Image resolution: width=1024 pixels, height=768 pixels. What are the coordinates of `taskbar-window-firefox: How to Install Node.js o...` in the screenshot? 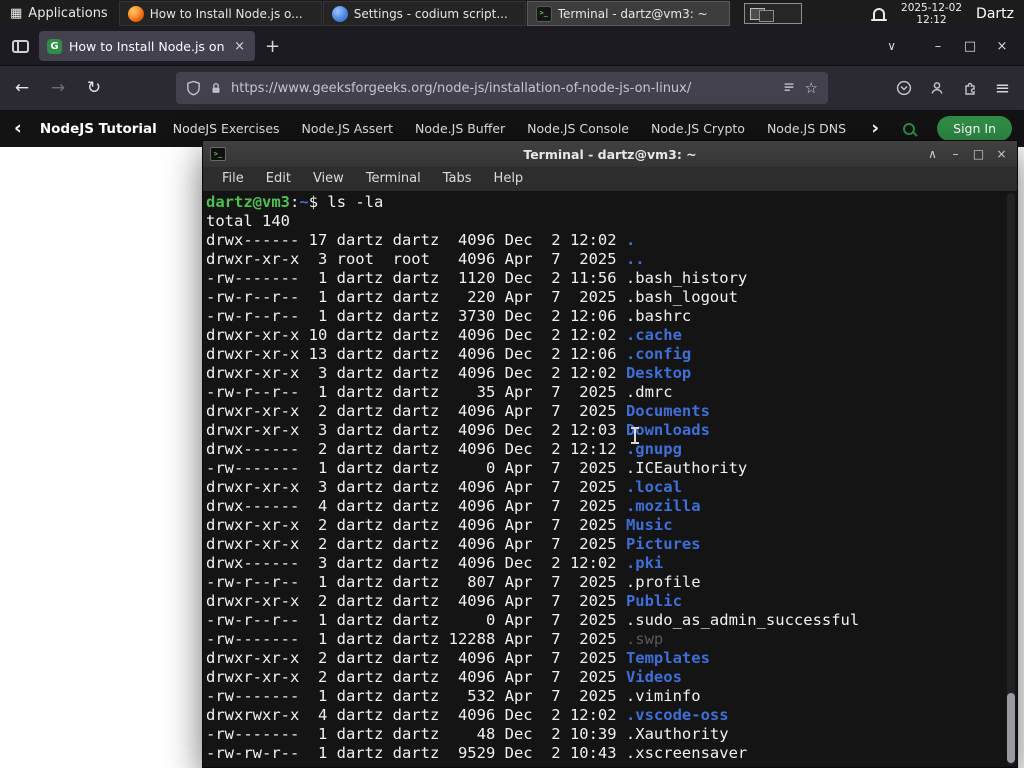 It's located at (220, 13).